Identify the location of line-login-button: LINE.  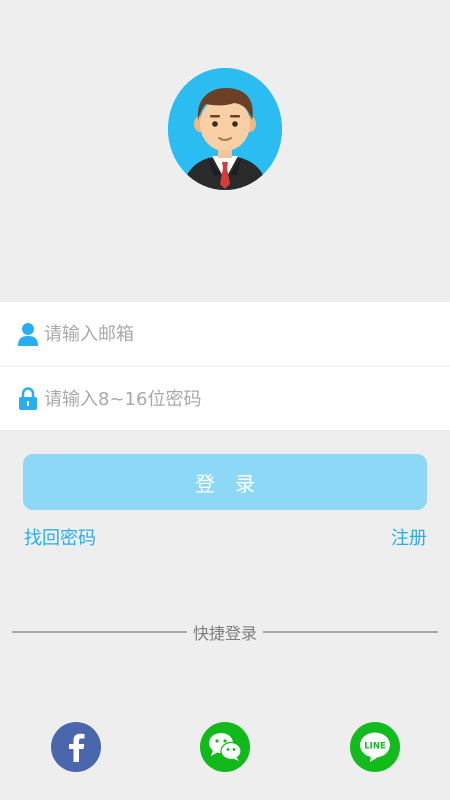
(375, 747).